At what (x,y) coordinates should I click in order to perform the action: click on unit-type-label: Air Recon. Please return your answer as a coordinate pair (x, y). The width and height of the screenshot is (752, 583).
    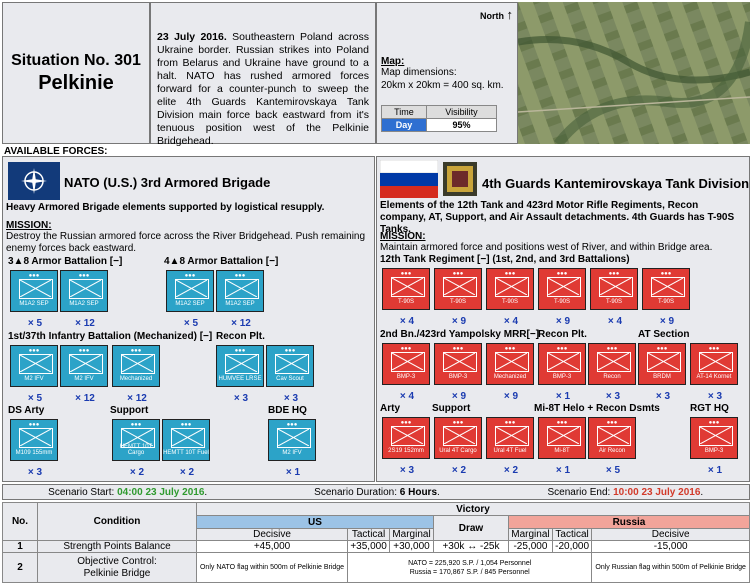
    Looking at the image, I should click on (612, 451).